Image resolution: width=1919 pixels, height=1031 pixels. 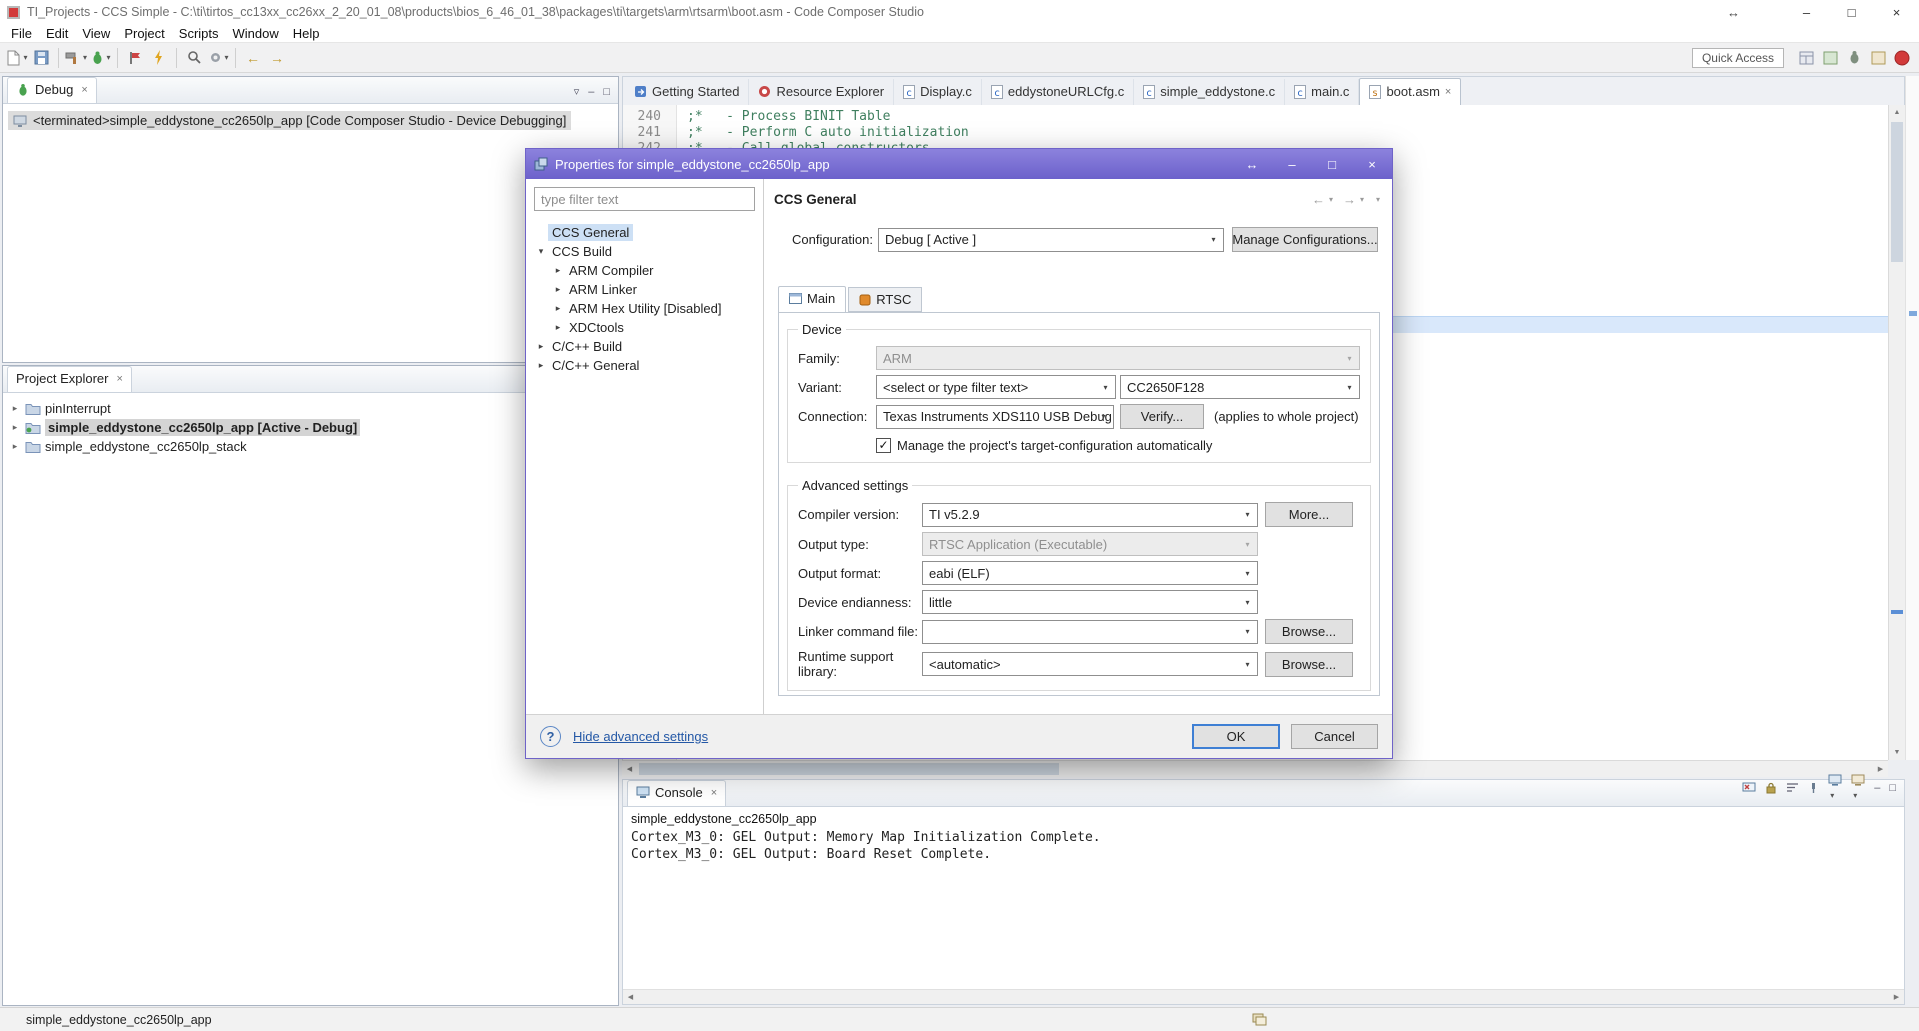 I want to click on tab-debug: Debug ×, so click(x=52, y=90).